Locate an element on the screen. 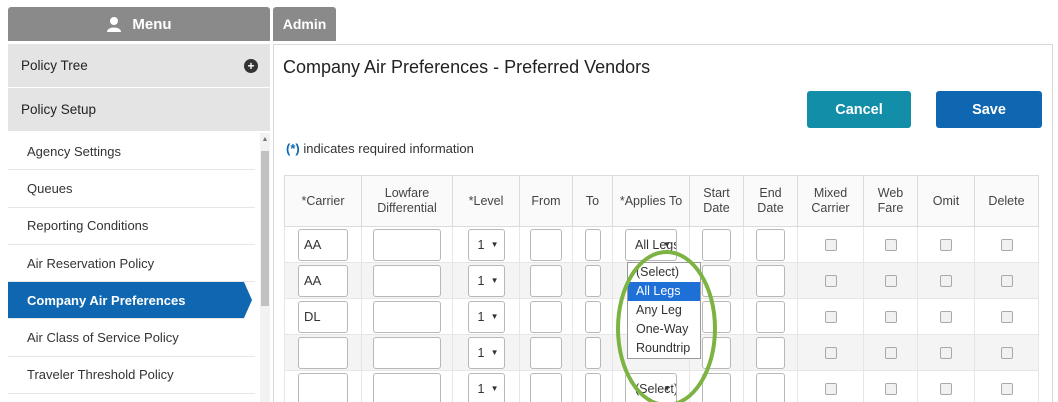 The image size is (1058, 402). dropdown-option: Any Leg is located at coordinates (664, 310).